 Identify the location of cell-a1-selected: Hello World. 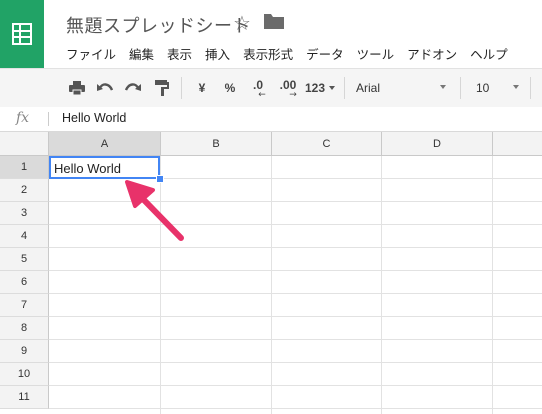
(104, 167).